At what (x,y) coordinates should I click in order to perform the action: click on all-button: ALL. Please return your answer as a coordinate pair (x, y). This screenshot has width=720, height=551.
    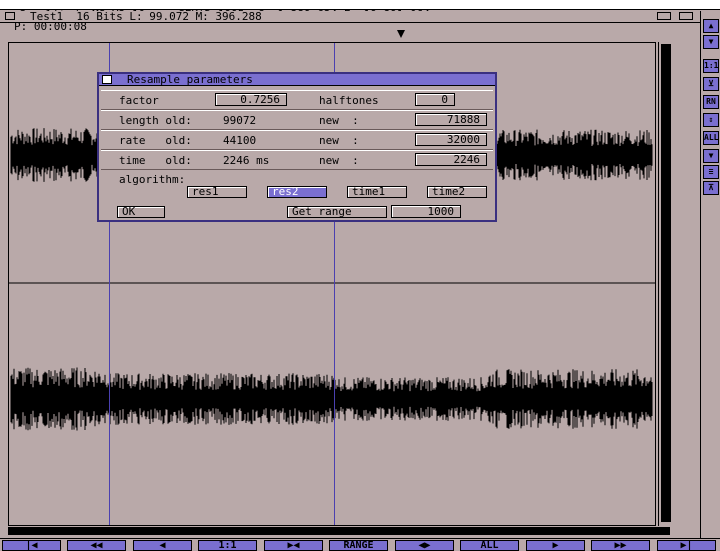
    Looking at the image, I should click on (489, 545).